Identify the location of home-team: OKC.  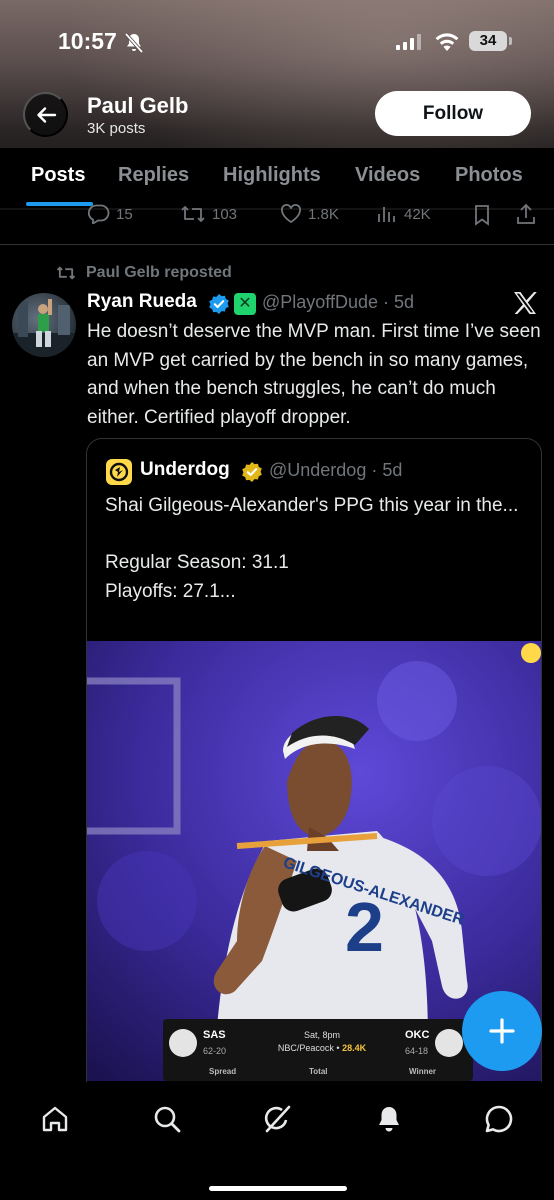
(417, 1035).